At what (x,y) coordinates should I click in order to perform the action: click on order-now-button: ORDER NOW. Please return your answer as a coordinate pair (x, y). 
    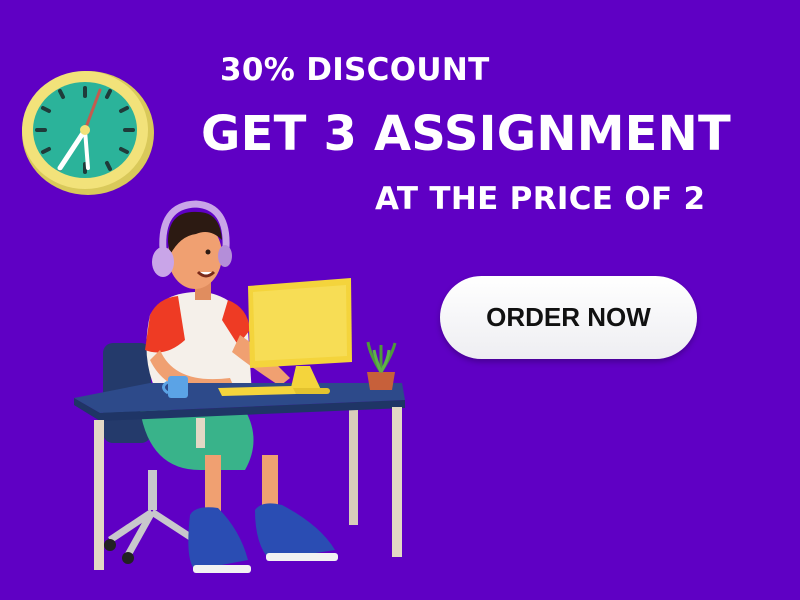
    Looking at the image, I should click on (568, 317).